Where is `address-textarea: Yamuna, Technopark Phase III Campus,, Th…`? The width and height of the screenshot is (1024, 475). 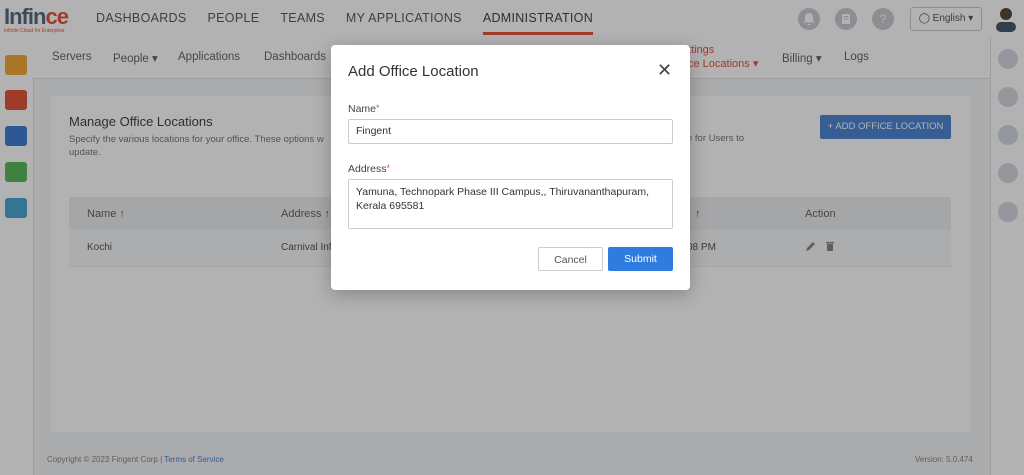
address-textarea: Yamuna, Technopark Phase III Campus,, Th… is located at coordinates (510, 204).